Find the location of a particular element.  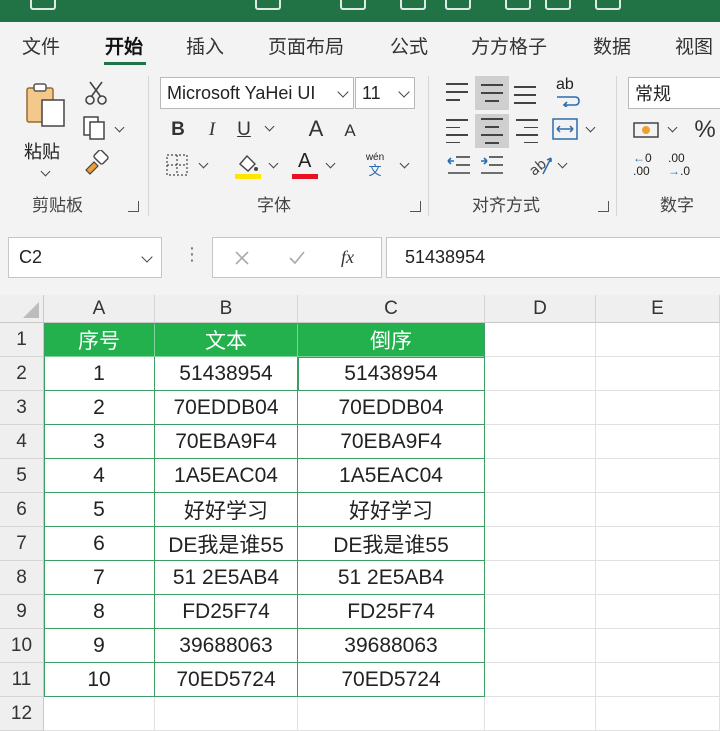

table-header-cell: 文本 is located at coordinates (226, 340).